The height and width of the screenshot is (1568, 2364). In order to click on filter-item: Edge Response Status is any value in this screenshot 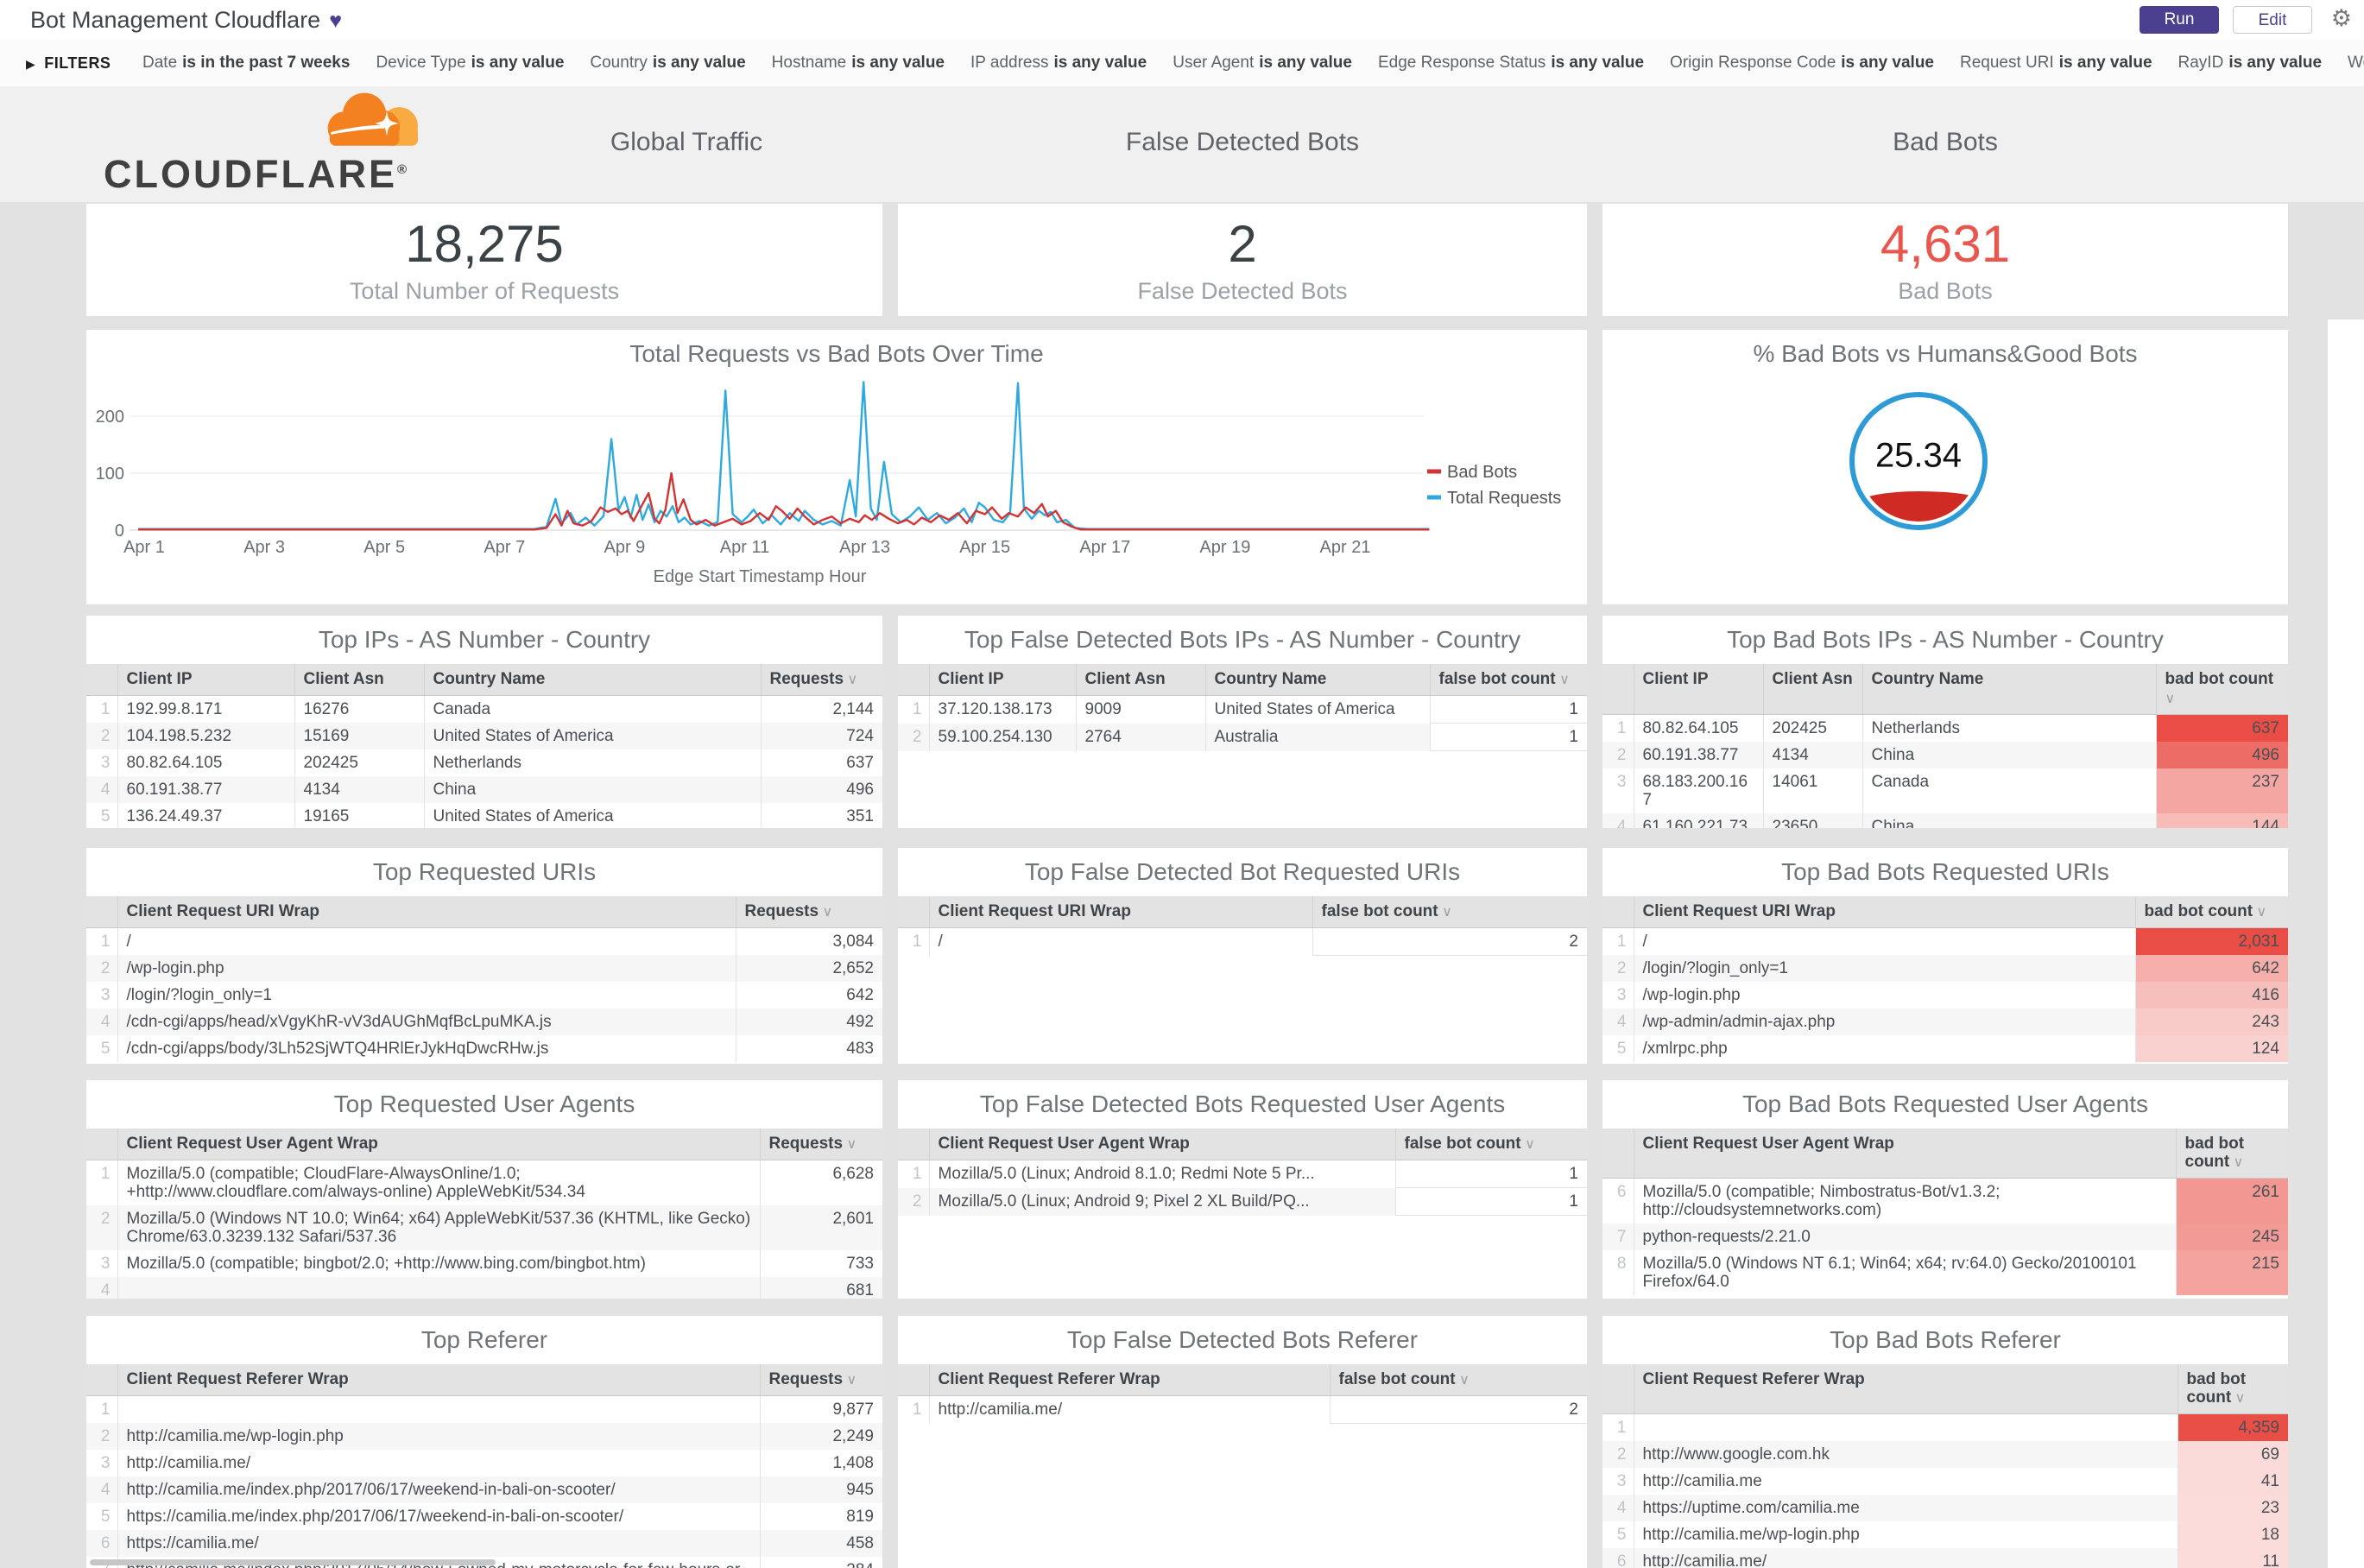, I will do `click(1511, 63)`.